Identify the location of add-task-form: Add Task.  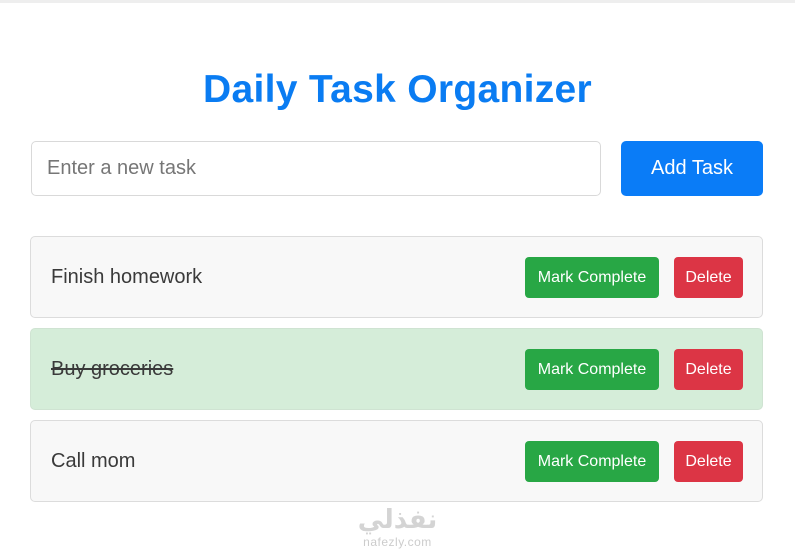
(397, 168).